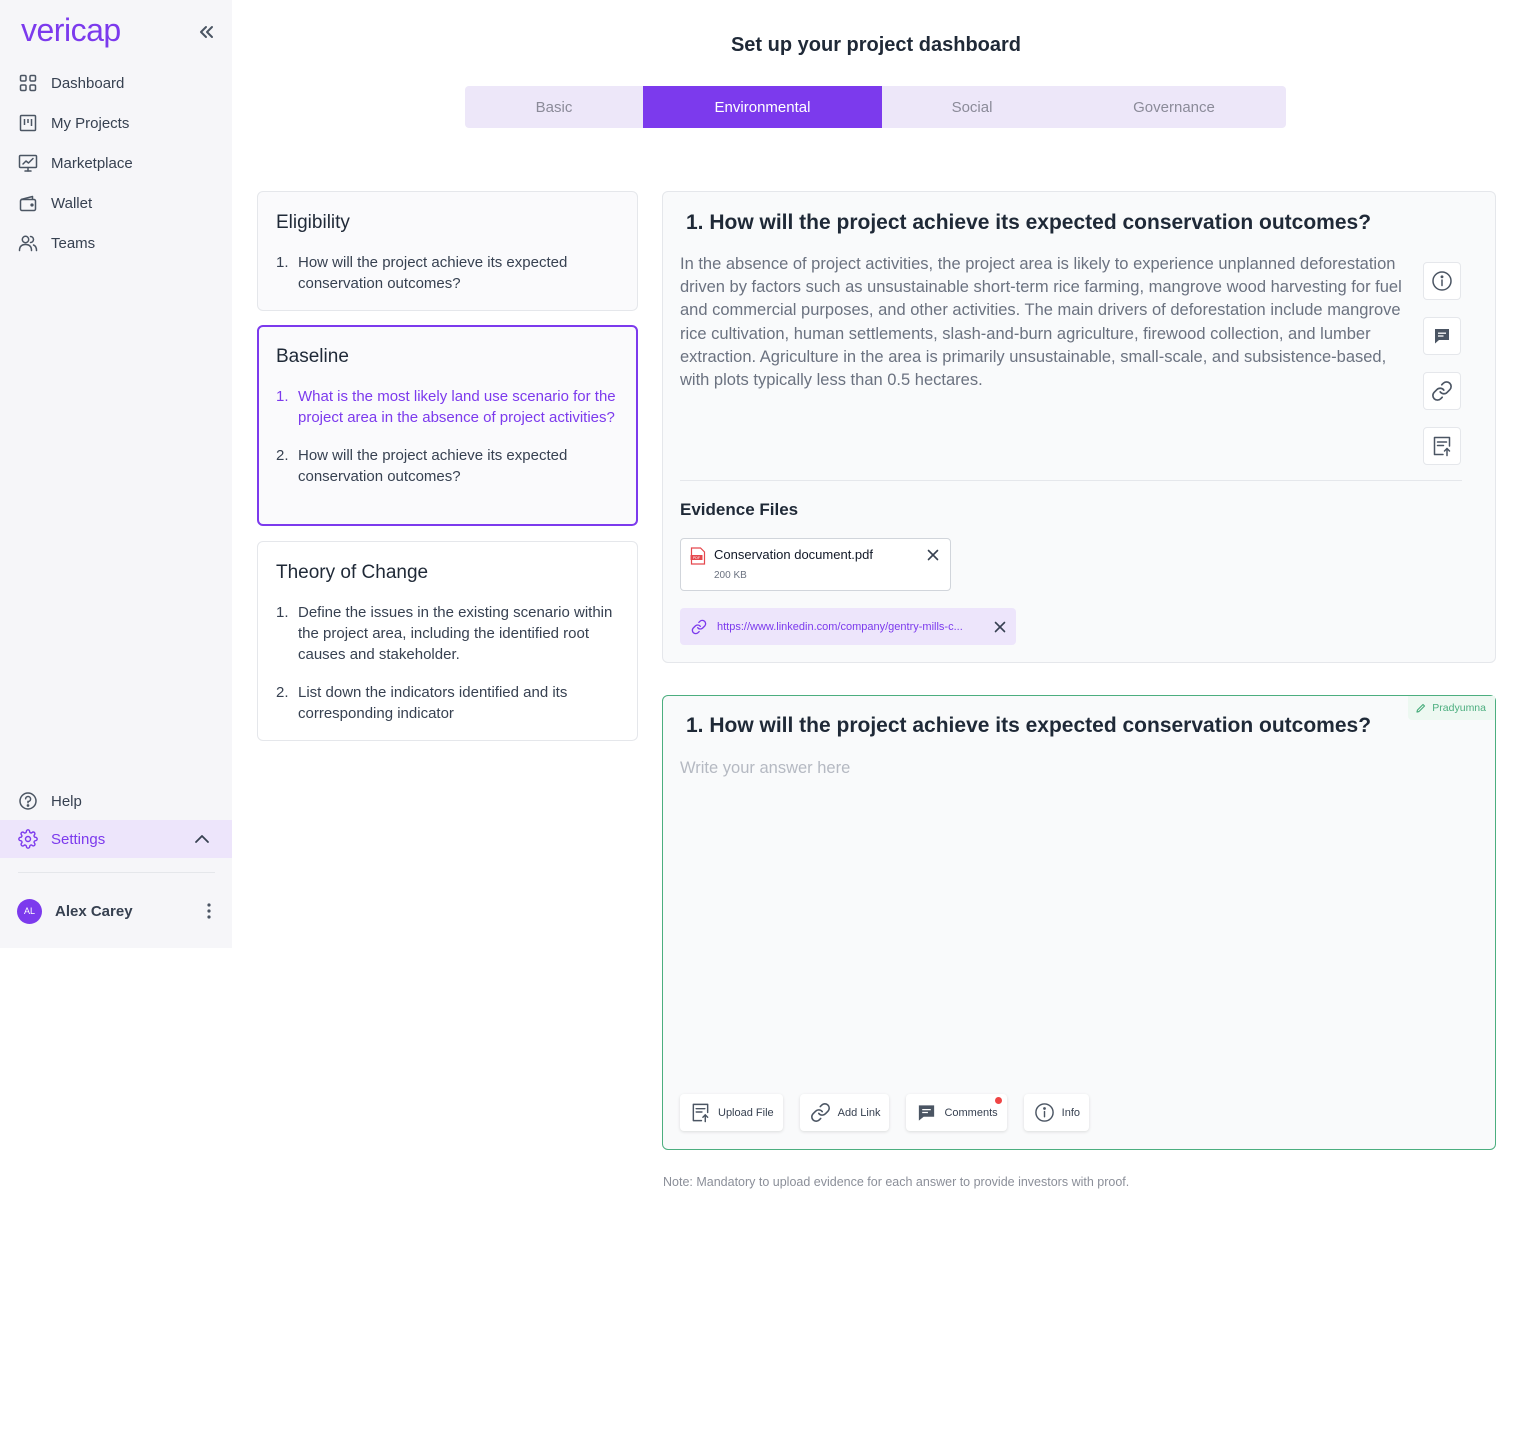 This screenshot has width=1520, height=1436. I want to click on sidebar-item-settings: Settings, so click(116, 839).